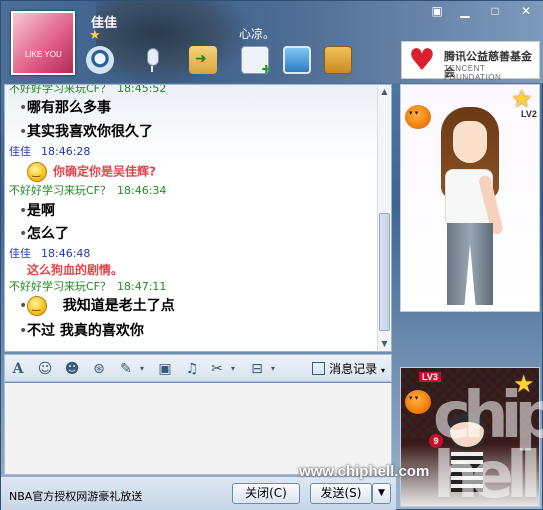 The width and height of the screenshot is (543, 510). What do you see at coordinates (142, 369) in the screenshot?
I see `doodle-dropdown-icon: ▾` at bounding box center [142, 369].